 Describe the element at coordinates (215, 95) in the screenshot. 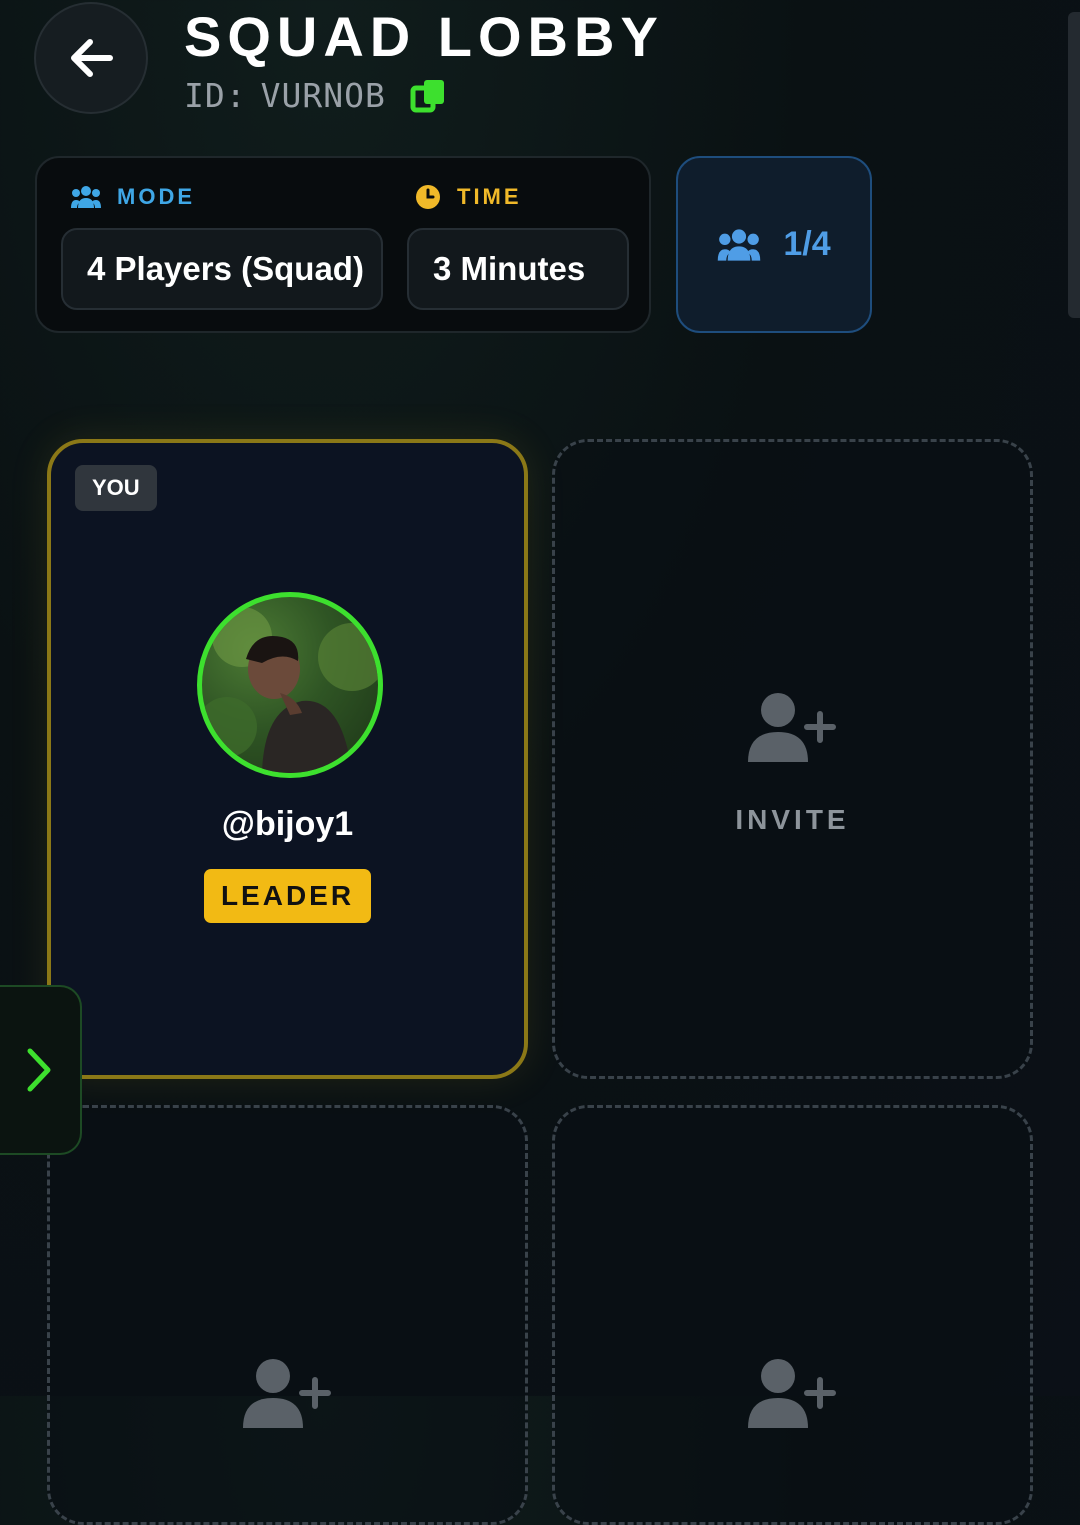

I see `lobby-id-label: ID:` at that location.